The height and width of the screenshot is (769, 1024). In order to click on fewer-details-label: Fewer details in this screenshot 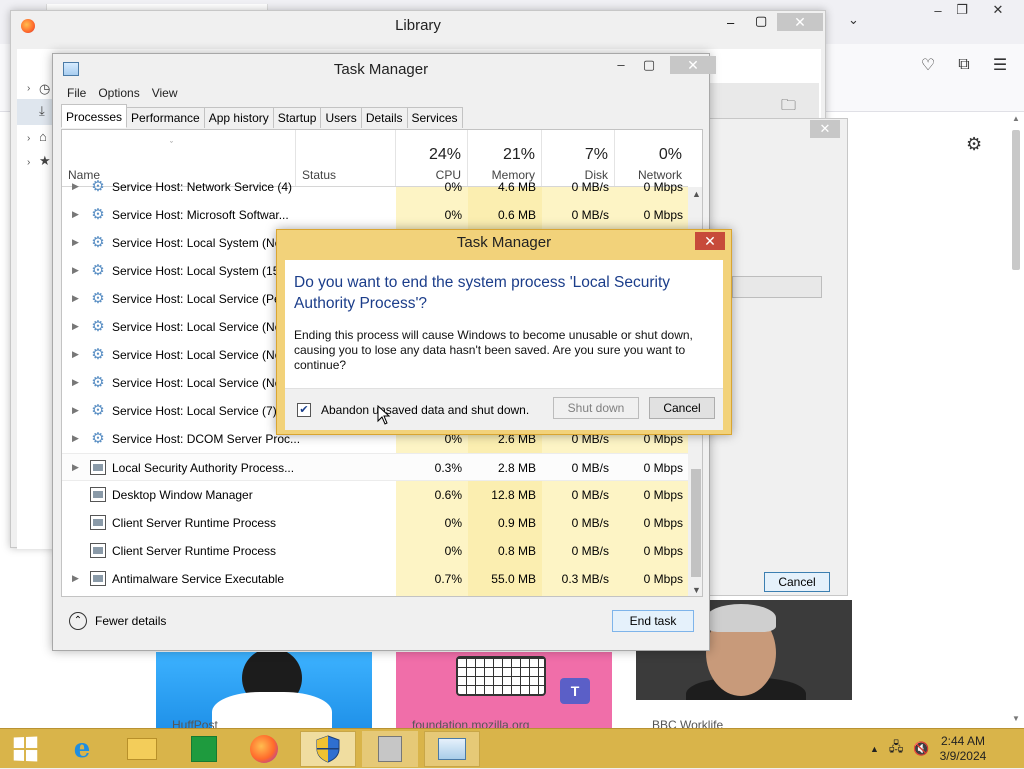, I will do `click(131, 621)`.